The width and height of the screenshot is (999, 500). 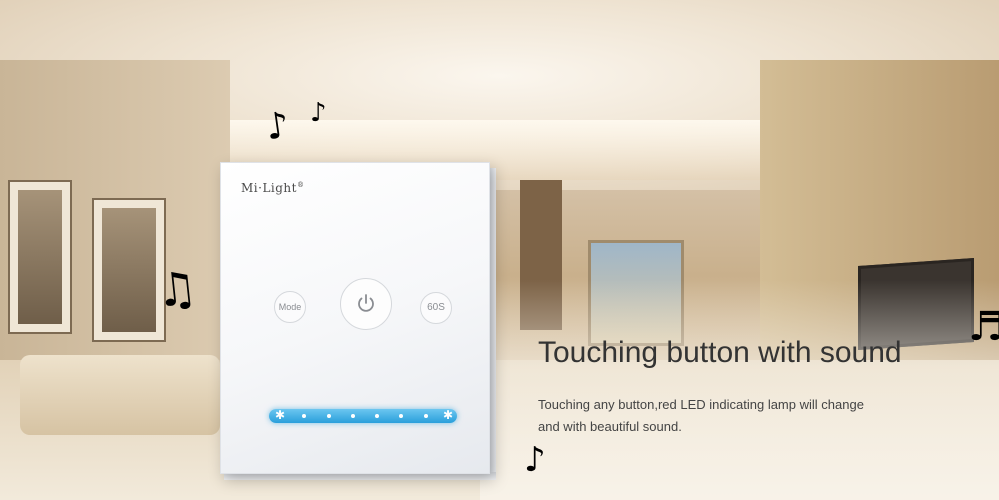 What do you see at coordinates (40, 257) in the screenshot?
I see `wall-picture-frame` at bounding box center [40, 257].